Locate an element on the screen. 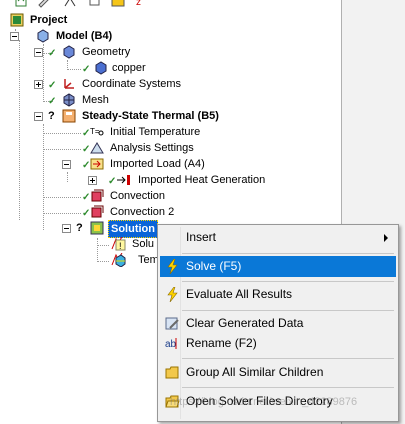  heat-generation-icon is located at coordinates (123, 180).